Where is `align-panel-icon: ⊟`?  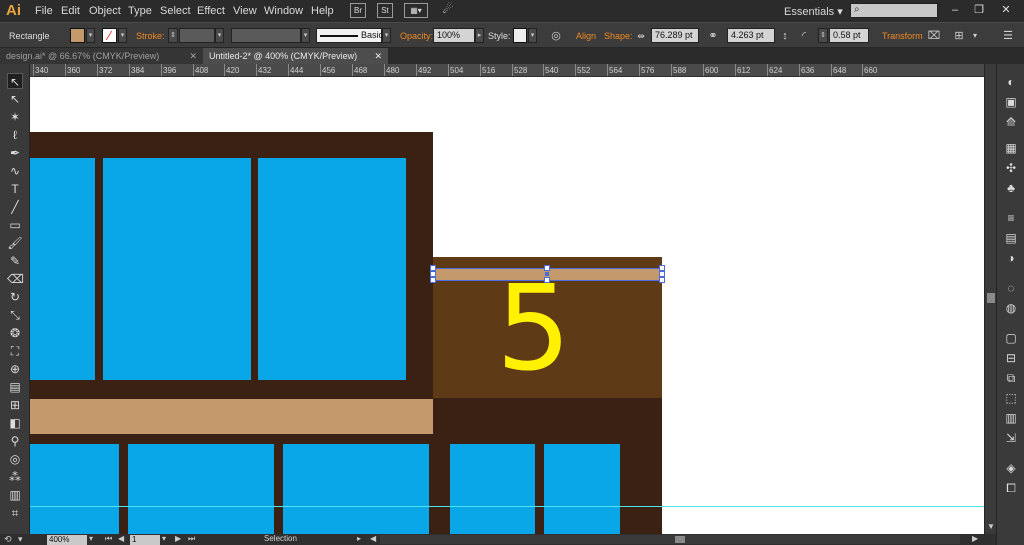
align-panel-icon: ⊟ is located at coordinates (1011, 358).